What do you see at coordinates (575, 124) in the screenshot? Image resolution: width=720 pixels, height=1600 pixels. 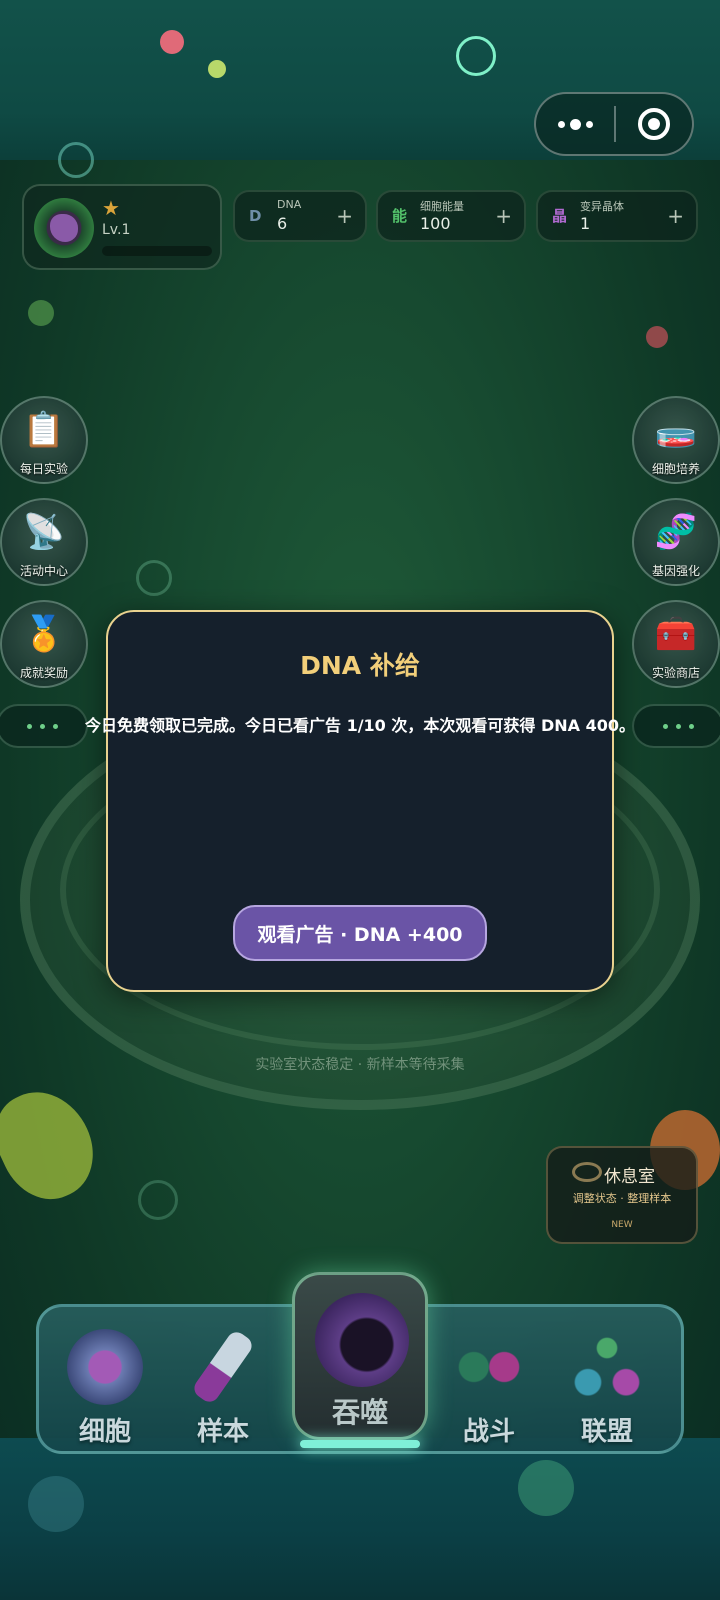 I see `more-dots-icon` at bounding box center [575, 124].